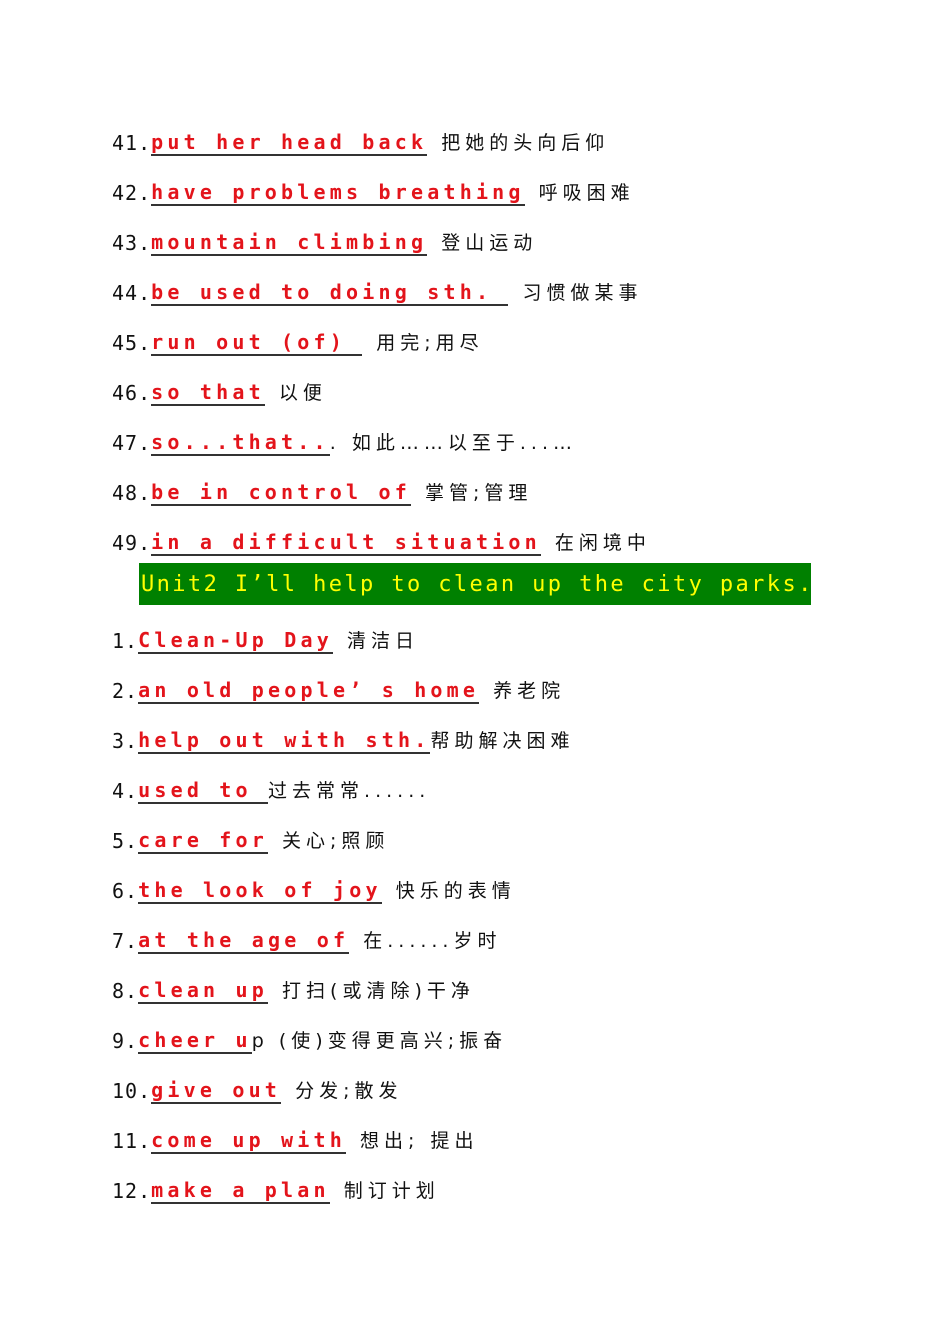  Describe the element at coordinates (284, 741) in the screenshot. I see `english-phrase: help out with sth.` at that location.